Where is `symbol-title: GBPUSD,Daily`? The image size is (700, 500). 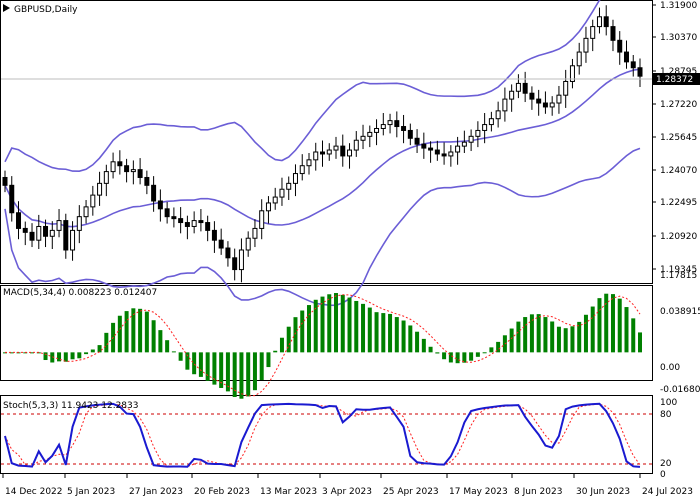 symbol-title: GBPUSD,Daily is located at coordinates (46, 10).